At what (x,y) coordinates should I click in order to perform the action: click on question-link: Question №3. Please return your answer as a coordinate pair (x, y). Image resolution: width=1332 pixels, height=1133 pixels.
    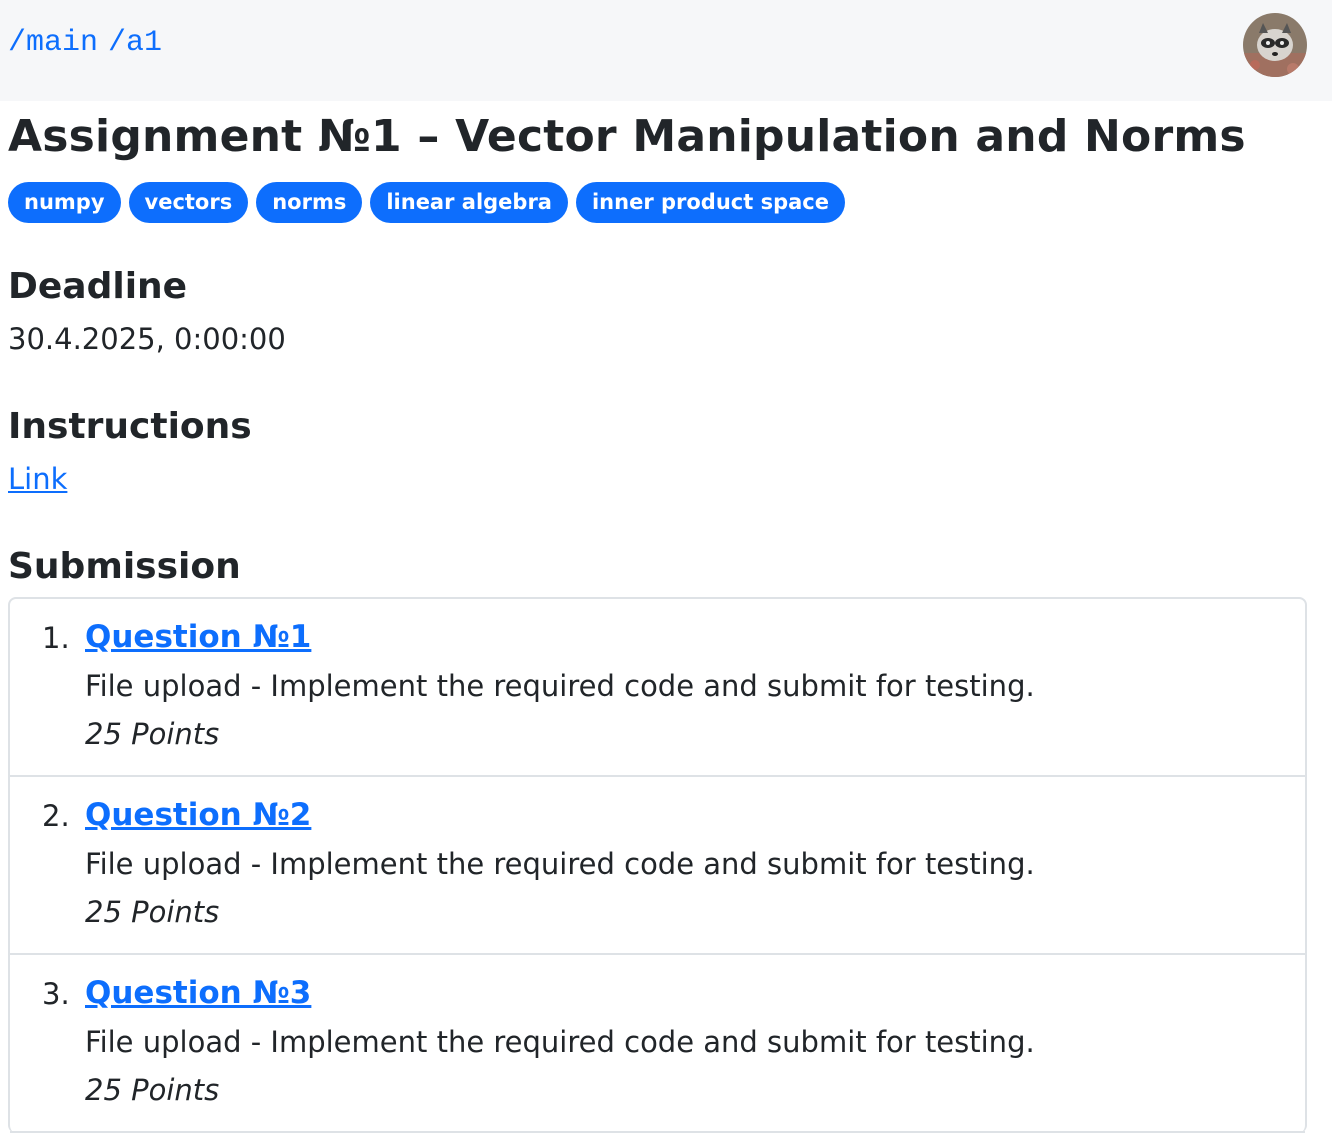
    Looking at the image, I should click on (198, 993).